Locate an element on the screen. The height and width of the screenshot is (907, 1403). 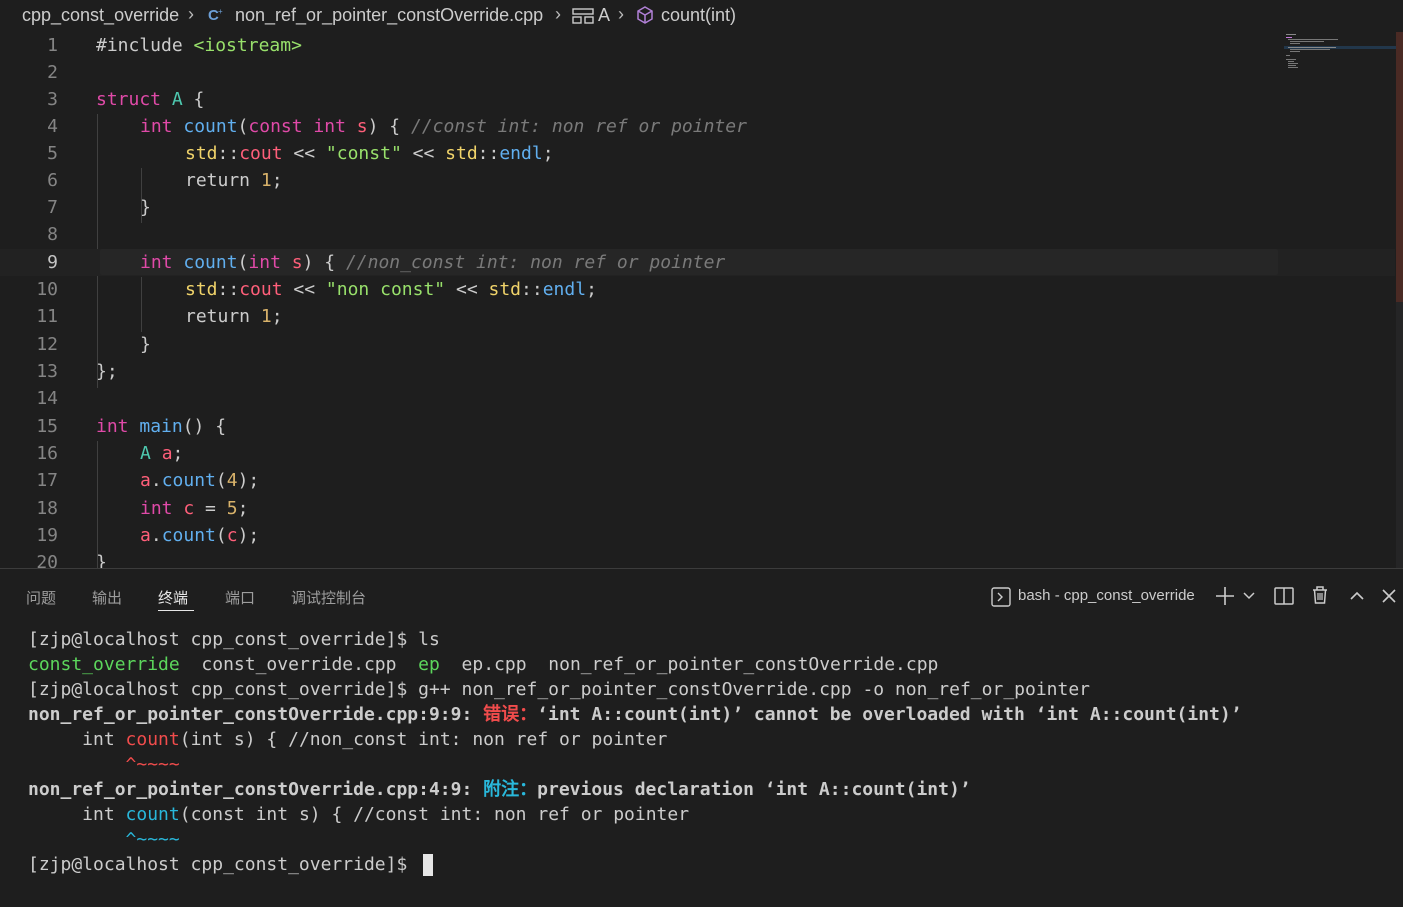
line-number: 7 is located at coordinates (52, 207).